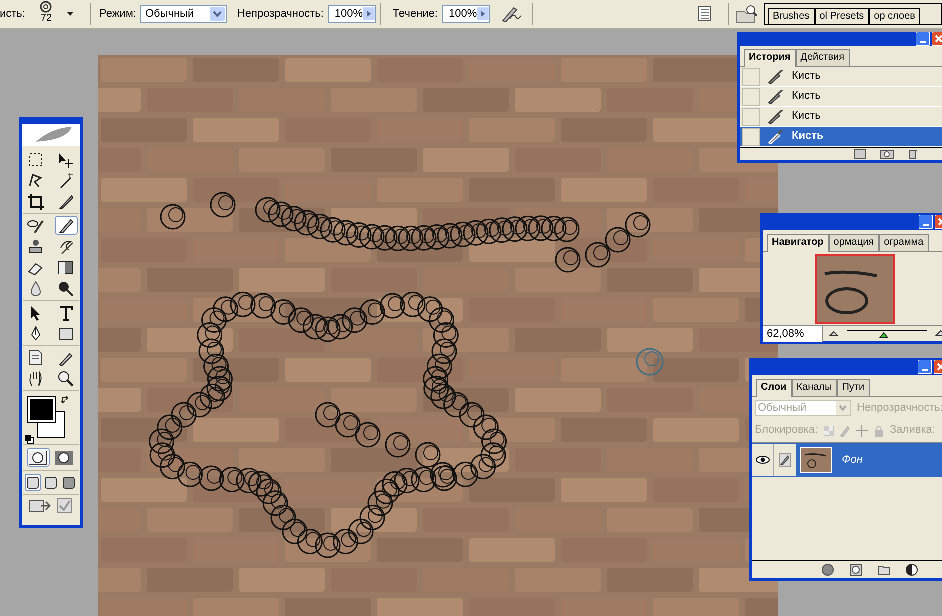 This screenshot has height=616, width=942. I want to click on eye-icon, so click(763, 460).